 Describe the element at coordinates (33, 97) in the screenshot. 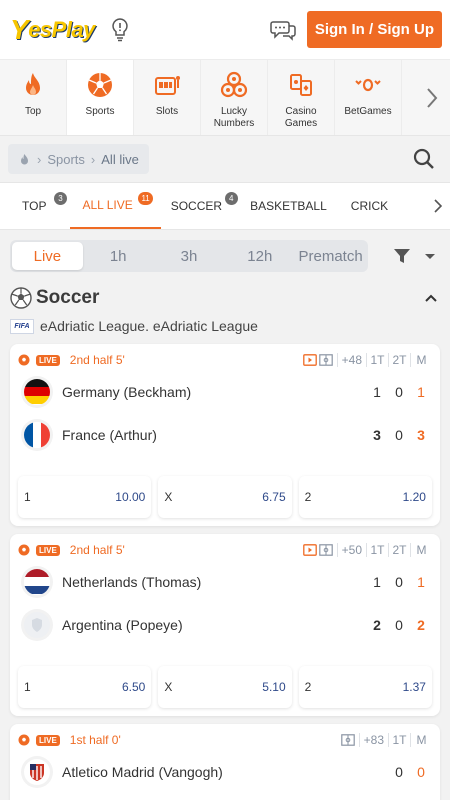

I see `category-top: Top` at that location.